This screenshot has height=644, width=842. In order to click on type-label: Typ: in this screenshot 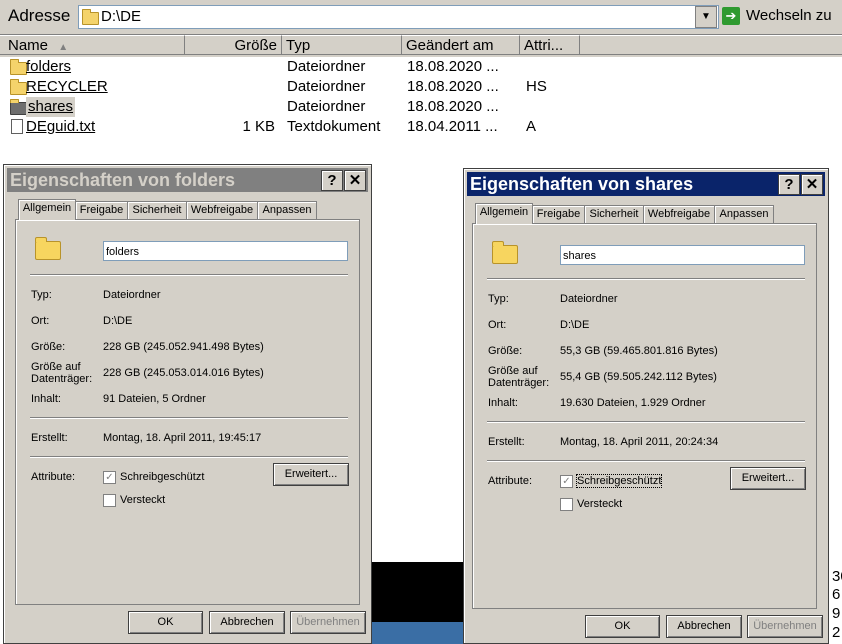, I will do `click(41, 295)`.